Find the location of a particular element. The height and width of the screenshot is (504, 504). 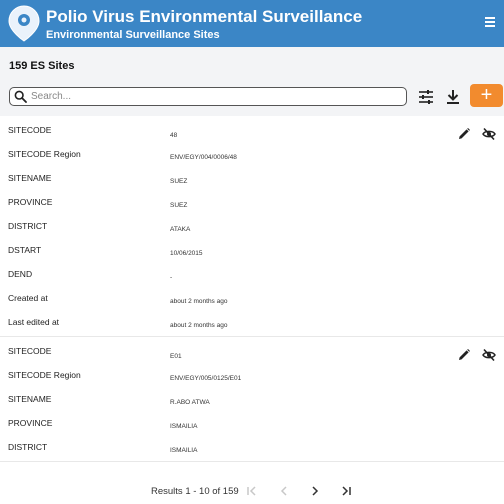

search-box is located at coordinates (208, 96).